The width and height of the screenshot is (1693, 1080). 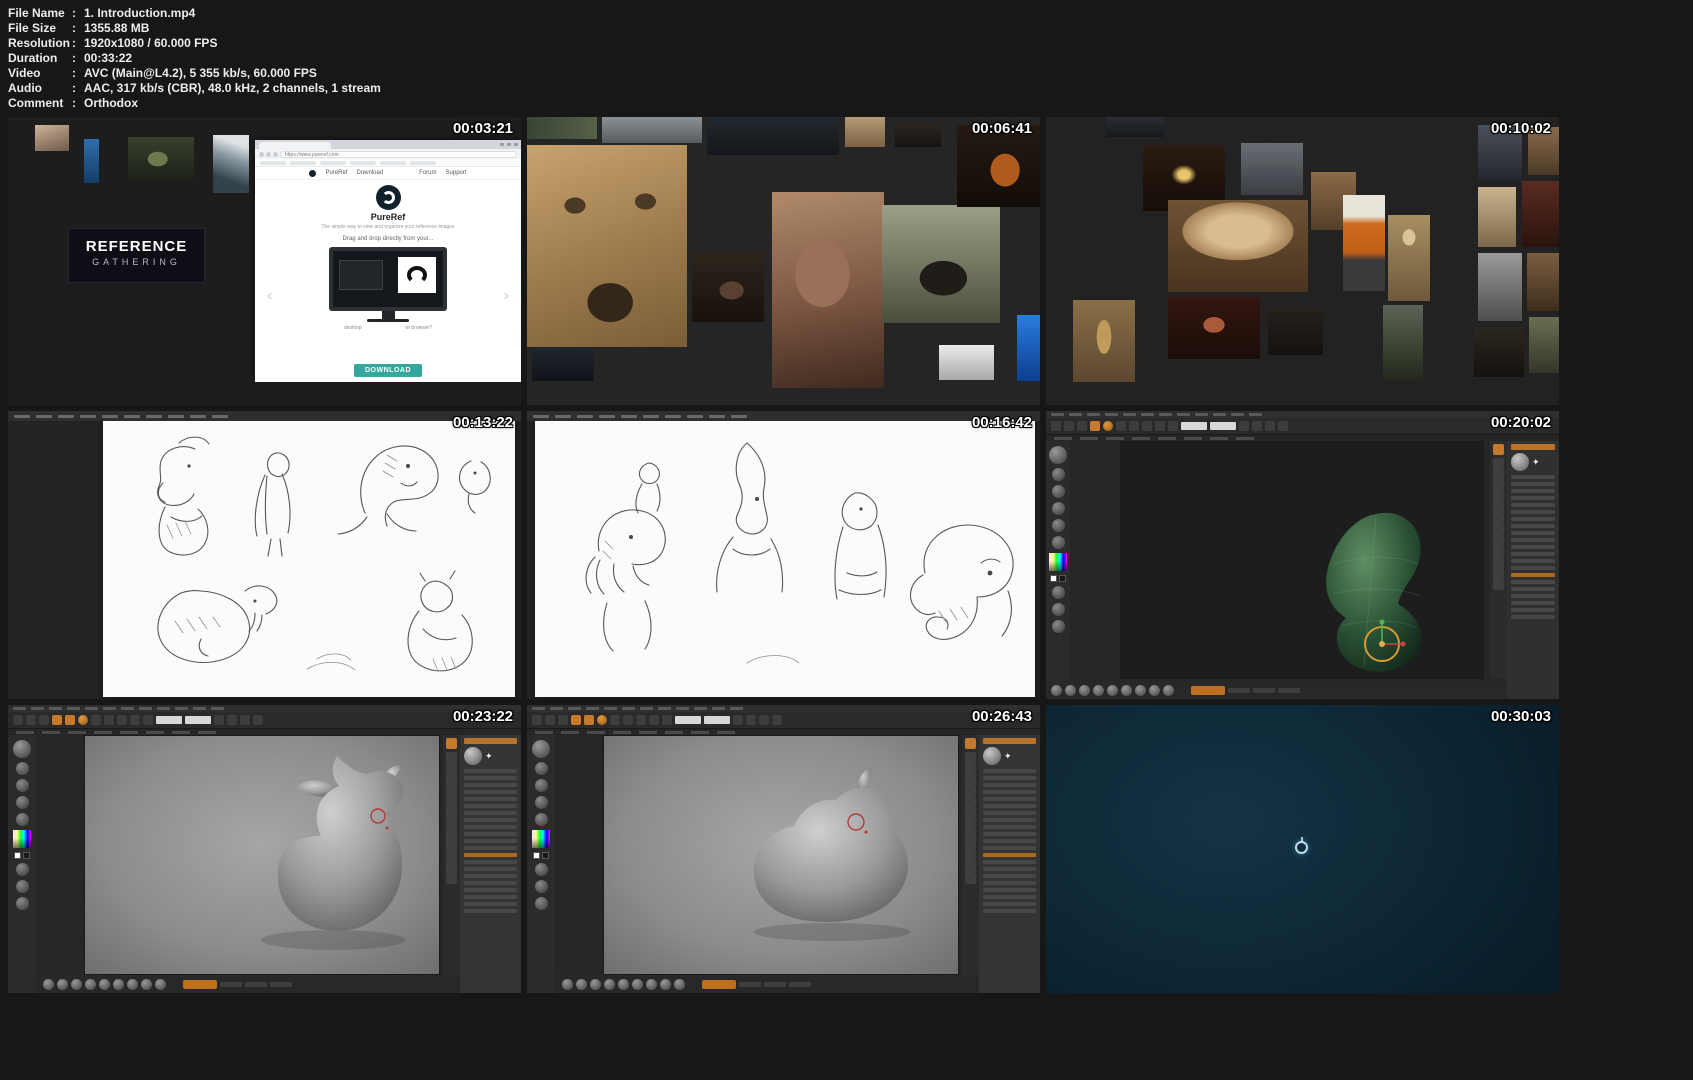 What do you see at coordinates (264, 708) in the screenshot?
I see `zbrush-menu-bar` at bounding box center [264, 708].